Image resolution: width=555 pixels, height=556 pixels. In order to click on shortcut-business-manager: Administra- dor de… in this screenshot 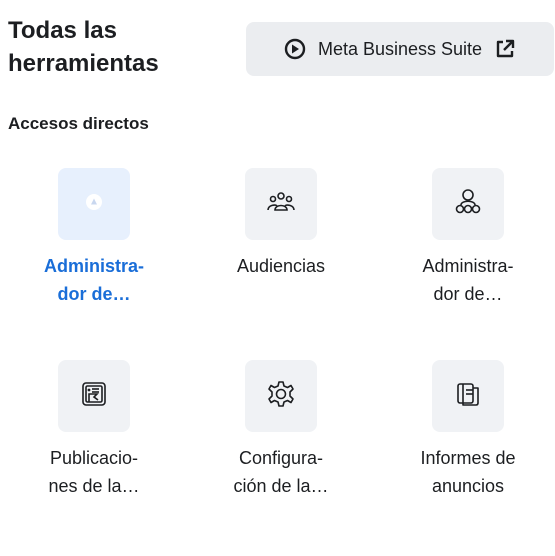, I will do `click(466, 238)`.